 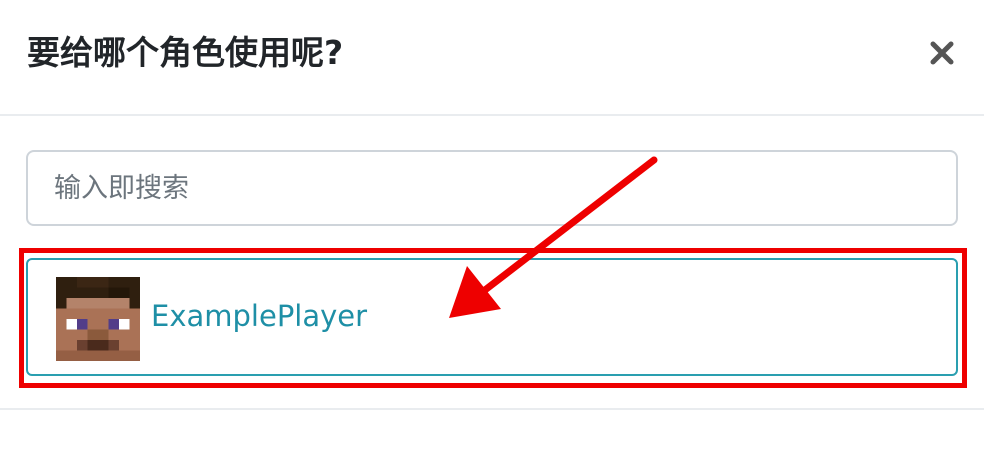 I want to click on footer-divider, so click(x=492, y=409).